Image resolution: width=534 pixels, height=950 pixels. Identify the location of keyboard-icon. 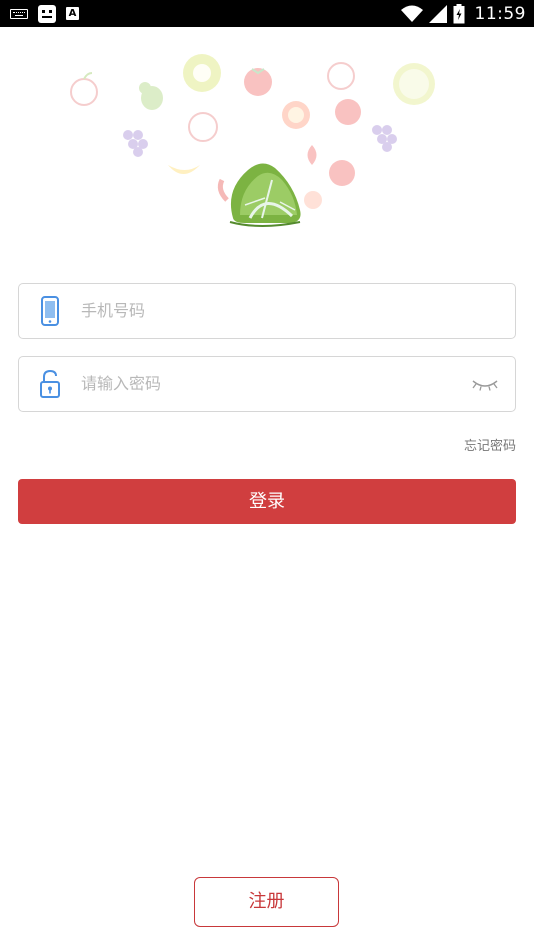
(19, 13).